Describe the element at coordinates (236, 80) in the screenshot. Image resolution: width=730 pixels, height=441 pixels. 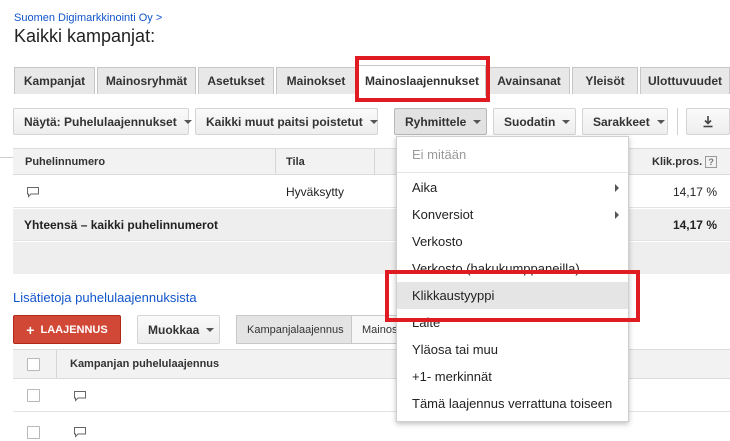
I see `tab-settings: Asetukset` at that location.